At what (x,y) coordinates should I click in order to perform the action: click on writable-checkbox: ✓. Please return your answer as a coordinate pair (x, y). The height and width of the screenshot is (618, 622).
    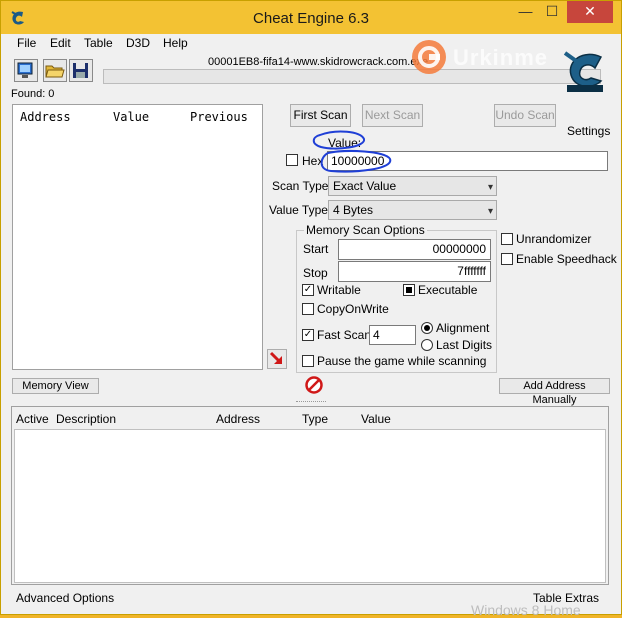
    Looking at the image, I should click on (308, 290).